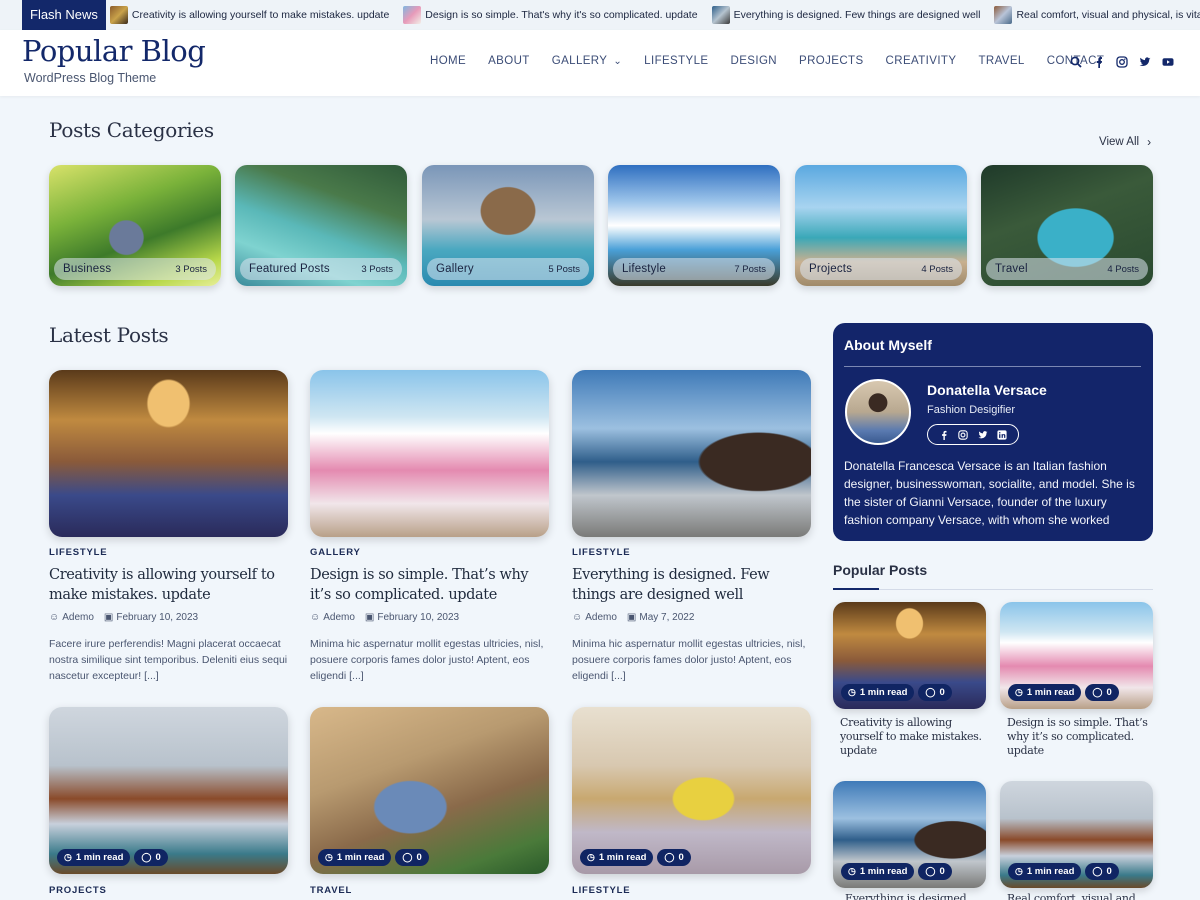  I want to click on site-title: Popular Blog, so click(114, 51).